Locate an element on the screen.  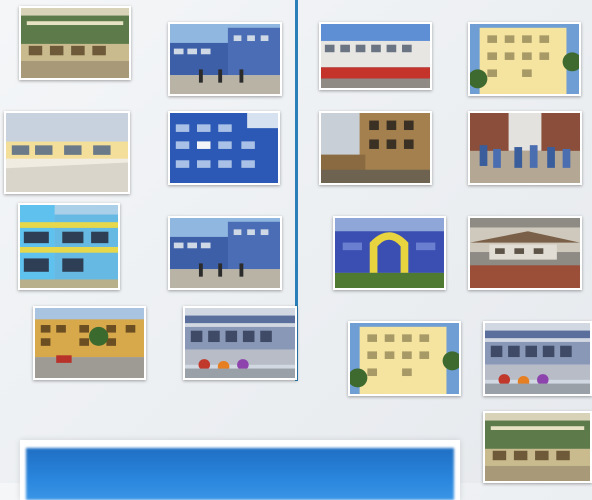
light-blue-school-image is located at coordinates (69, 246).